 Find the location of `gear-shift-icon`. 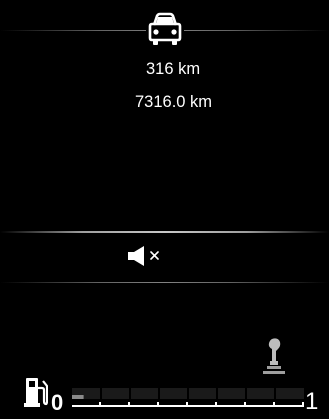

gear-shift-icon is located at coordinates (274, 356).